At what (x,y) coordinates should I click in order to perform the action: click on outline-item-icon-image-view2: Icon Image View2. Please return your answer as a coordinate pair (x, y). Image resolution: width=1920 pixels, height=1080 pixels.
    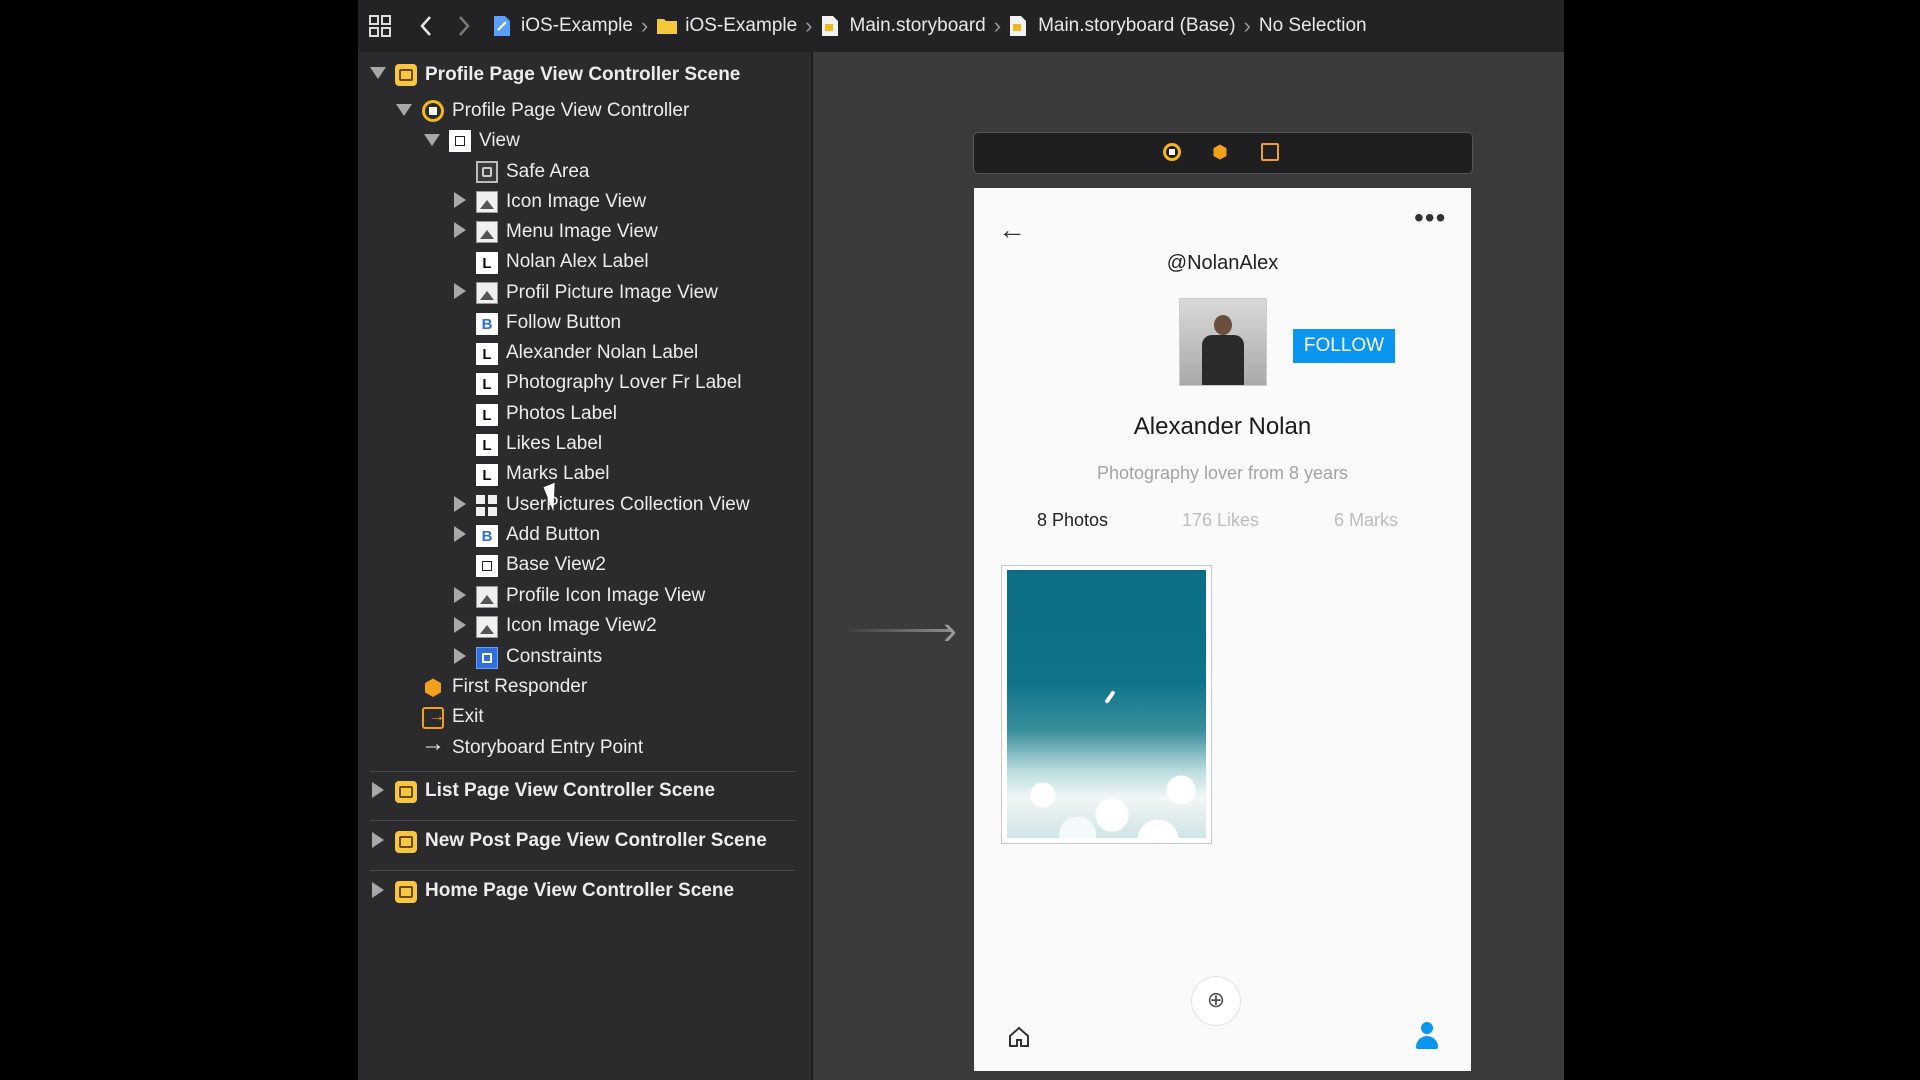
    Looking at the image, I should click on (581, 626).